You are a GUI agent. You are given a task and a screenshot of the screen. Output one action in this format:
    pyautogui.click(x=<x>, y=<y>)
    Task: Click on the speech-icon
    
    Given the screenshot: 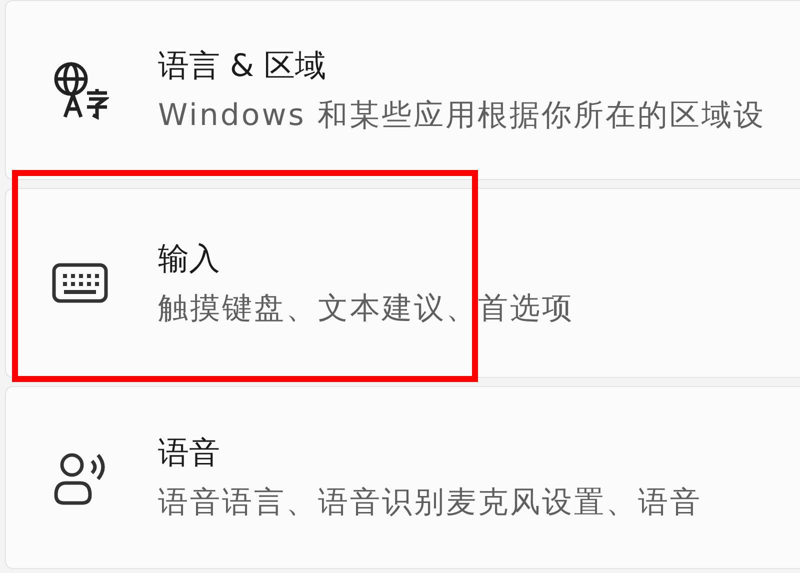 What is the action you would take?
    pyautogui.click(x=80, y=477)
    